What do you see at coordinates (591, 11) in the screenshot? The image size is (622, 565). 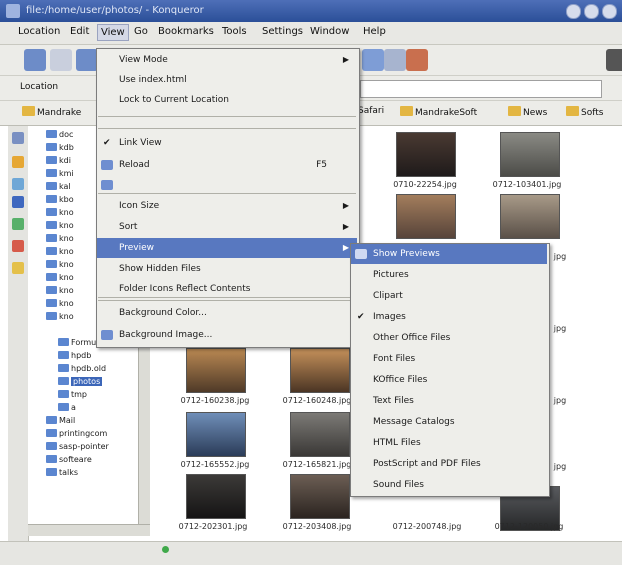 I see `maximize-button` at bounding box center [591, 11].